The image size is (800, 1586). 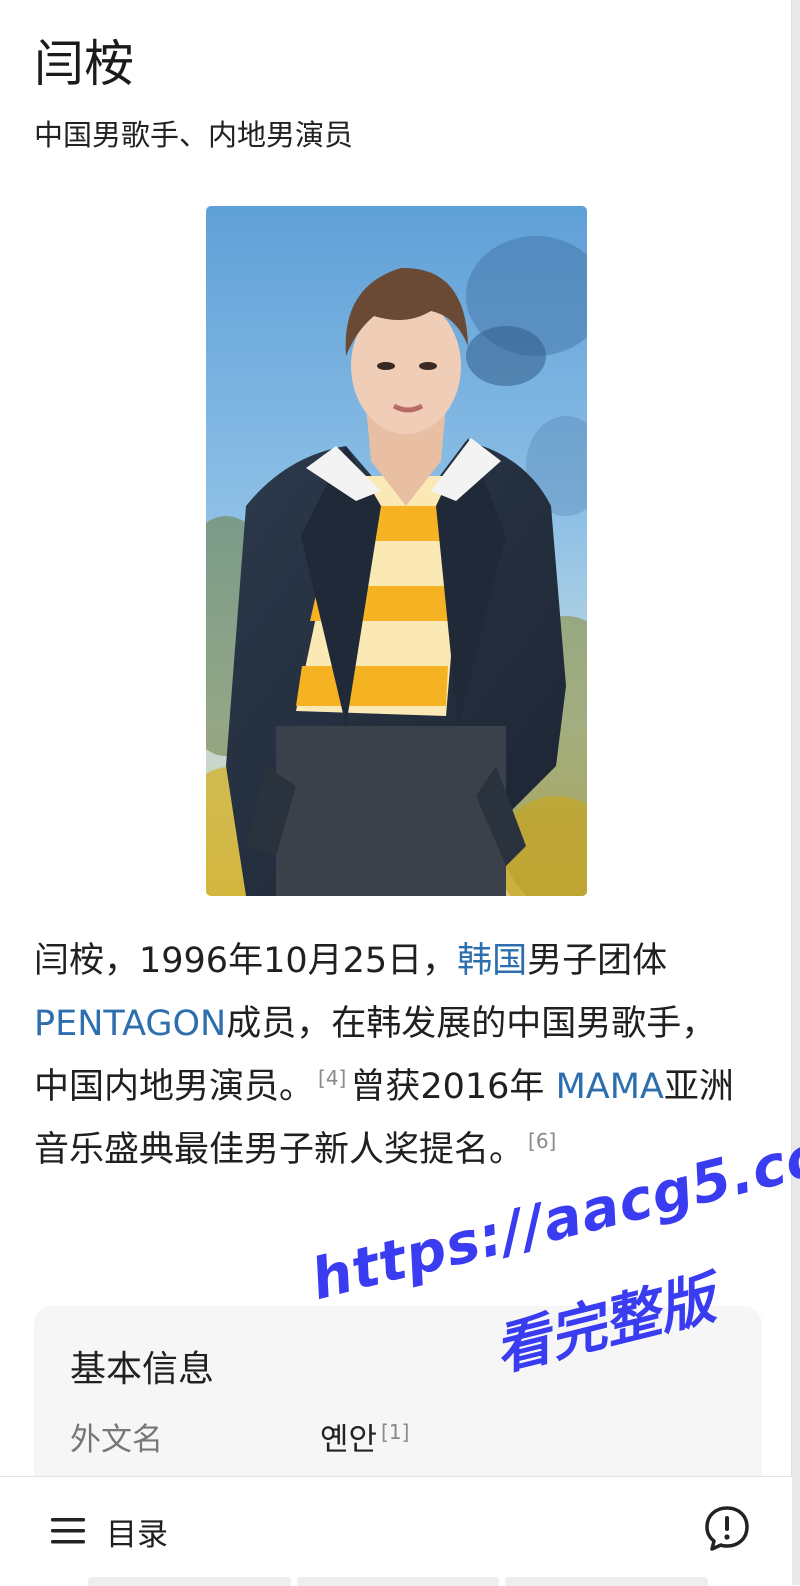 I want to click on info-label-foreign-name: 外文名, so click(x=116, y=1440).